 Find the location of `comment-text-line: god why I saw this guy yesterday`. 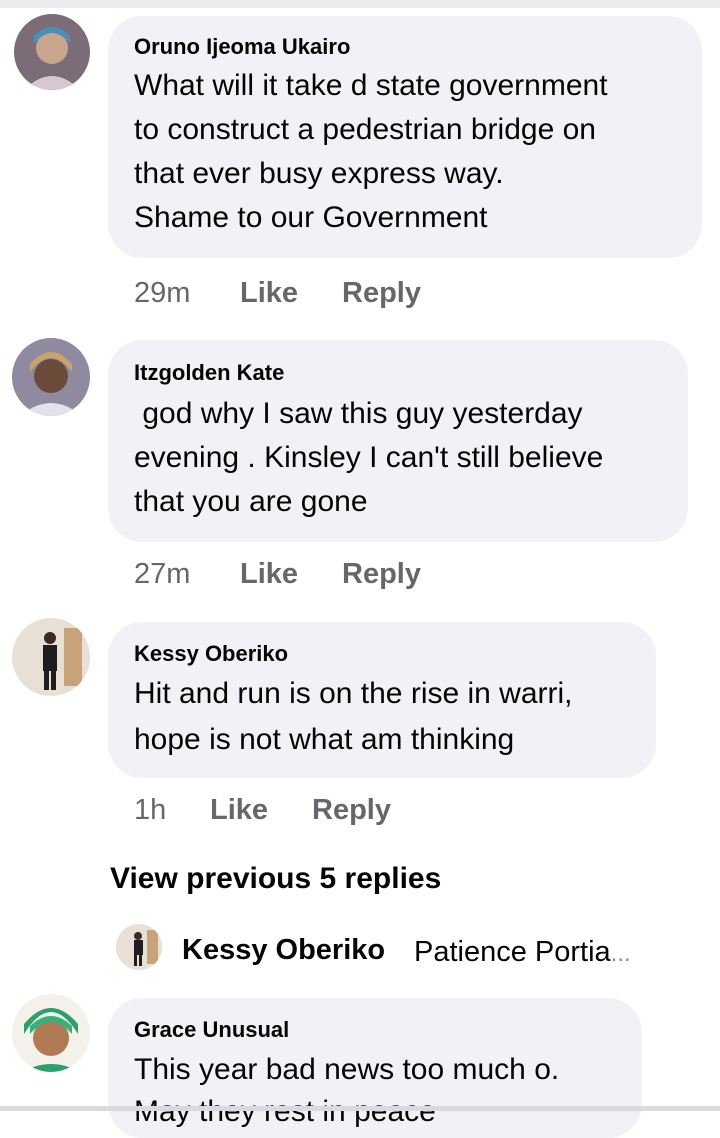

comment-text-line: god why I saw this guy yesterday is located at coordinates (358, 413).